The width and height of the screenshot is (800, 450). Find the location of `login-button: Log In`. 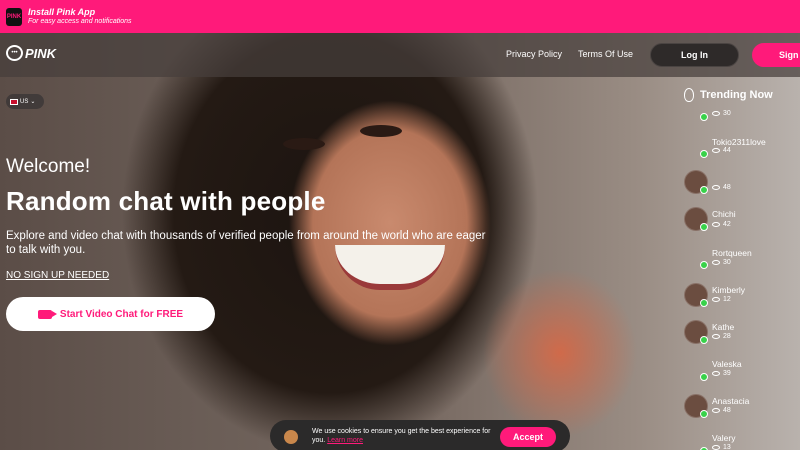

login-button: Log In is located at coordinates (694, 55).